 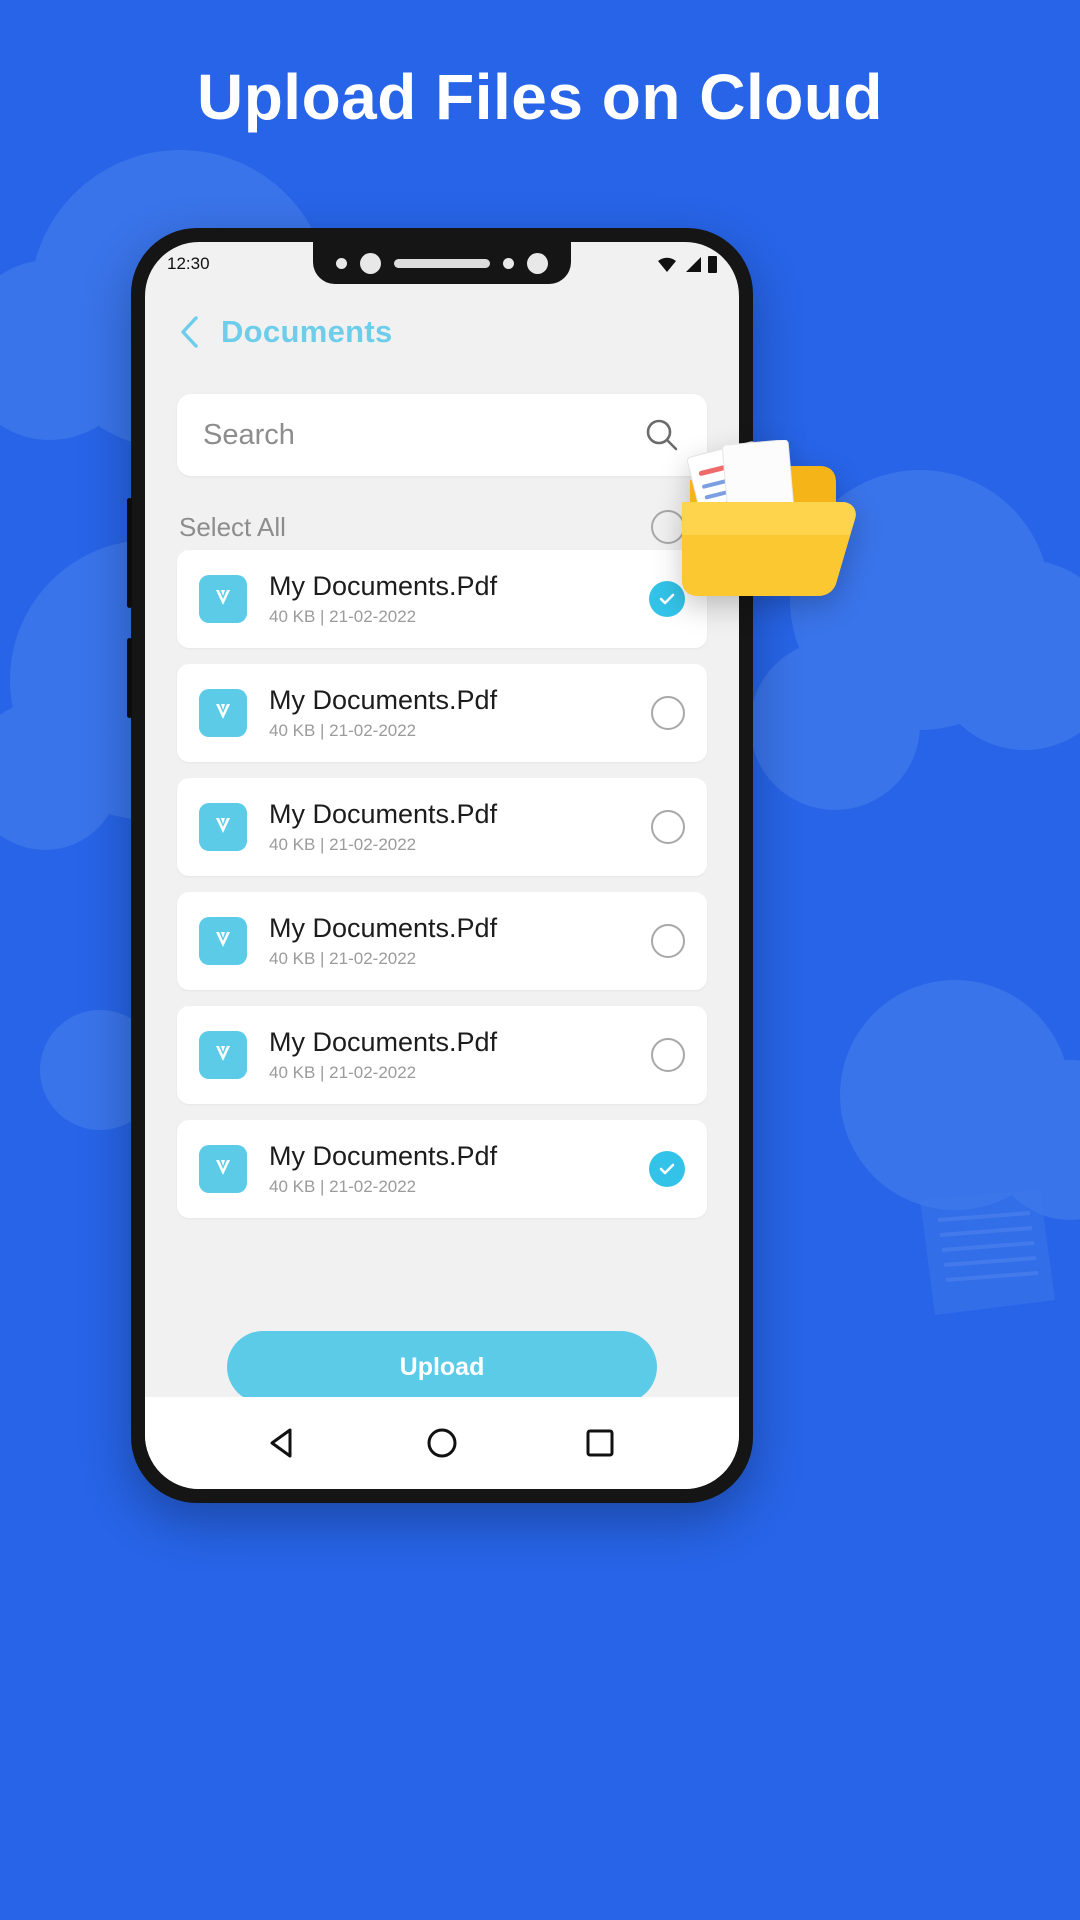 I want to click on earpiece-speaker, so click(x=442, y=263).